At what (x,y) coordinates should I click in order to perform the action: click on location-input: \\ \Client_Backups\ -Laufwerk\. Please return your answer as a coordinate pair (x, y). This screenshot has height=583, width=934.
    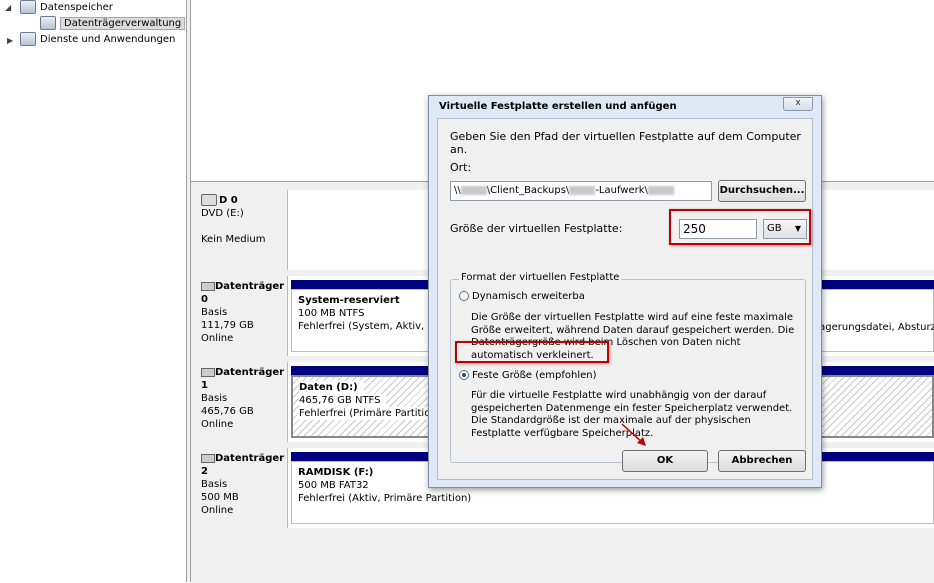
    Looking at the image, I should click on (581, 191).